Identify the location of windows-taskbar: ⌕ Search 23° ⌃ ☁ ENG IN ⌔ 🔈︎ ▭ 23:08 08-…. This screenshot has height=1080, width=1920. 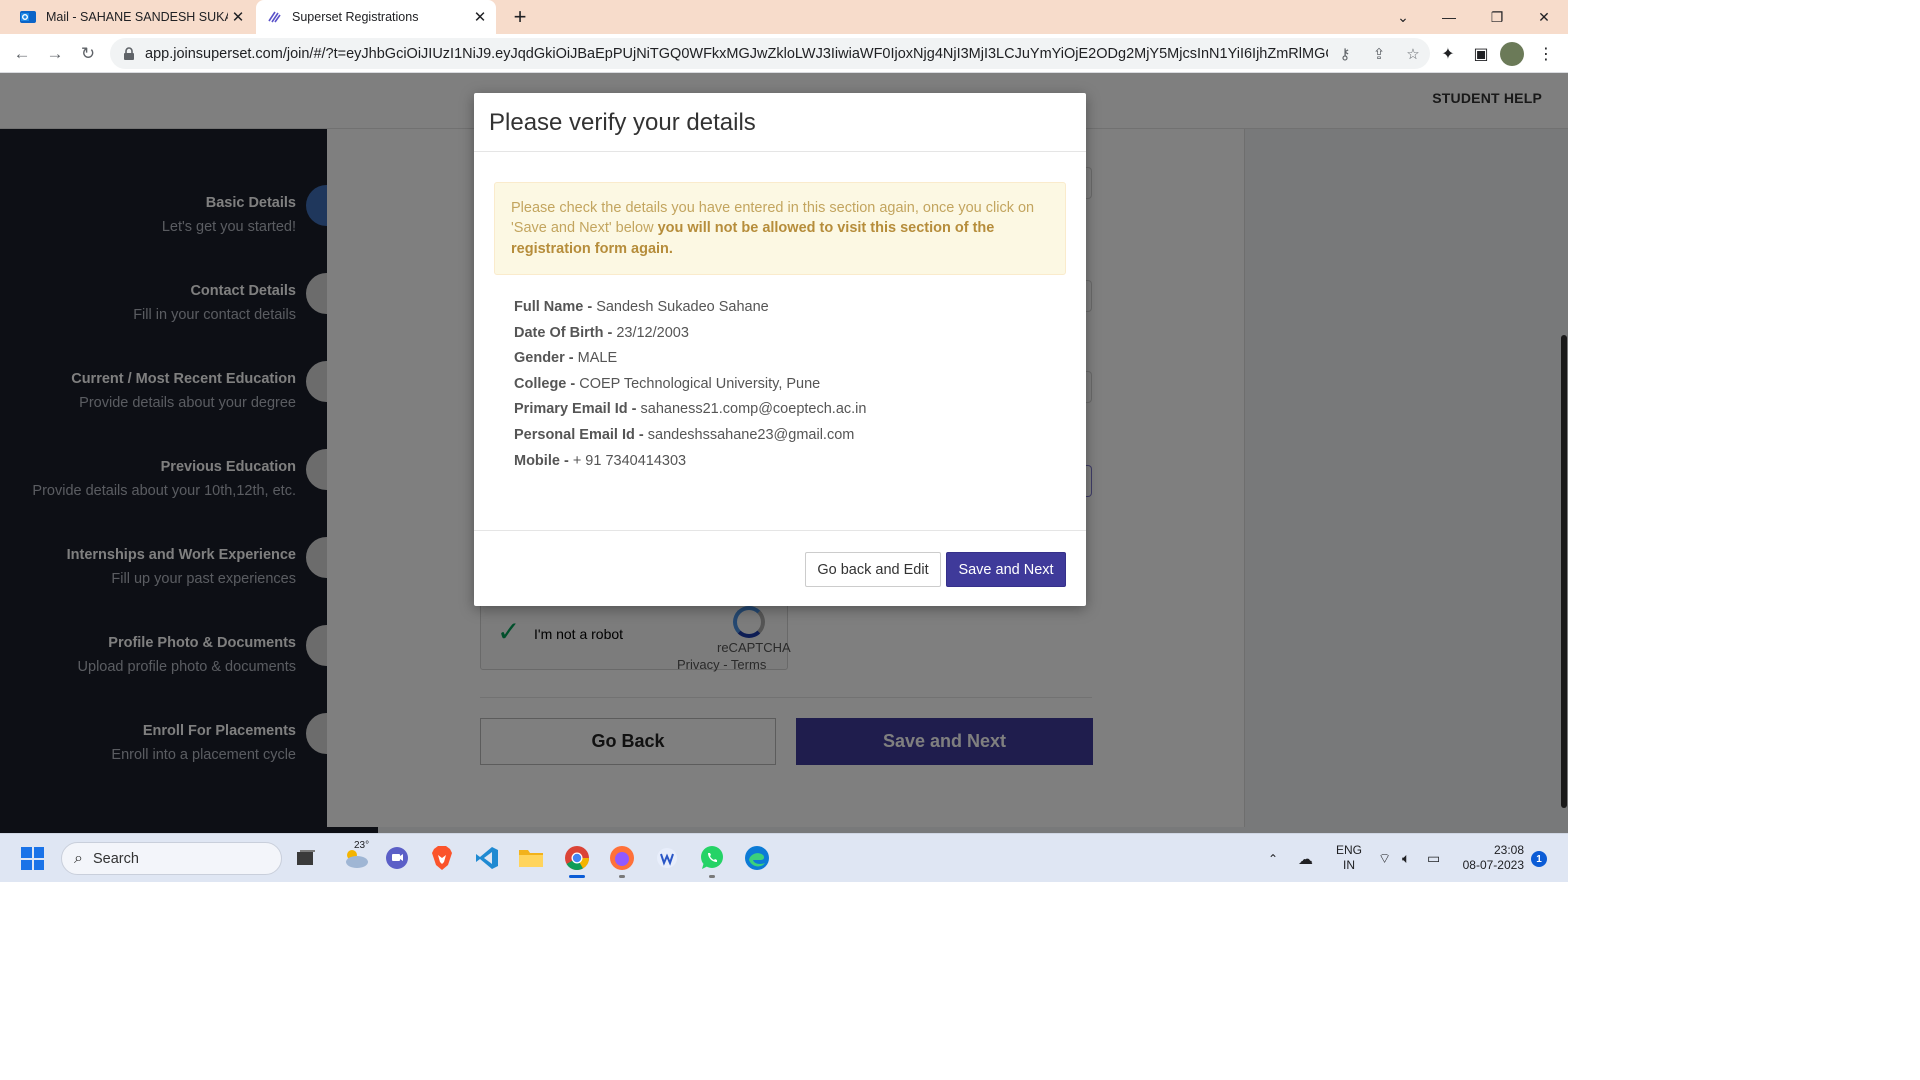
(784, 857).